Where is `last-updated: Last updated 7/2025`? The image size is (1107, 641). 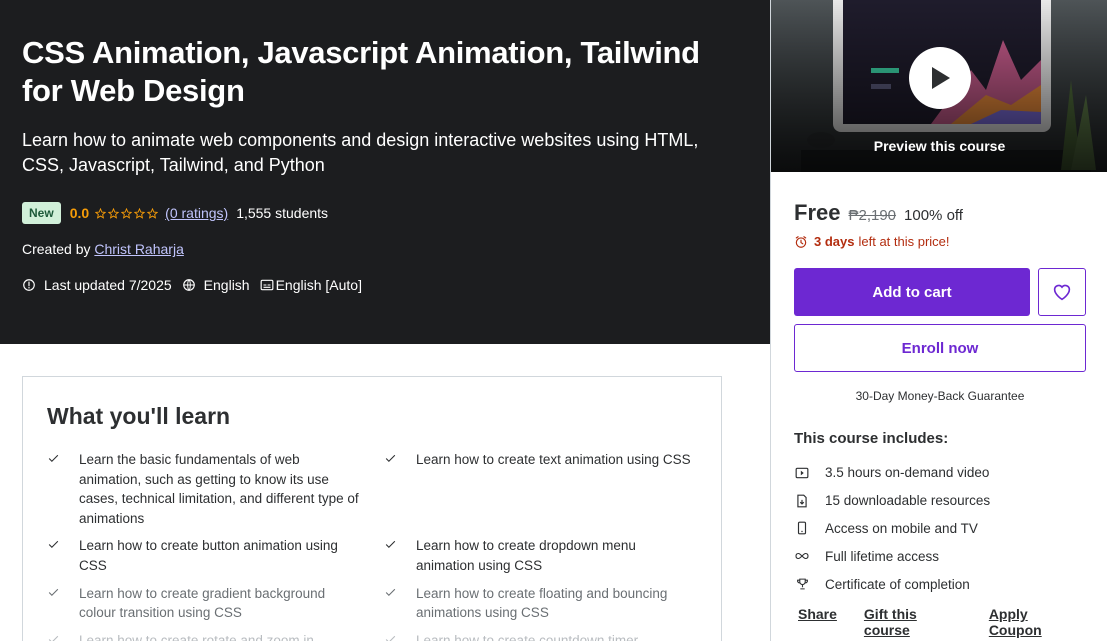
last-updated: Last updated 7/2025 is located at coordinates (97, 285).